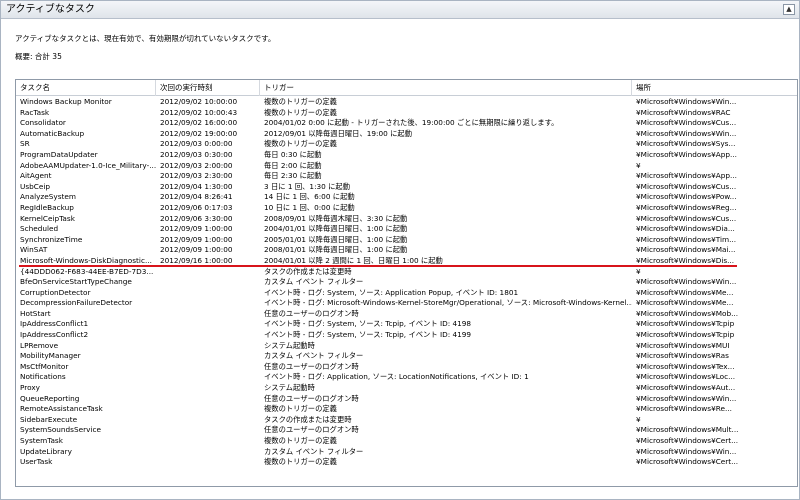  Describe the element at coordinates (308, 419) in the screenshot. I see `trigger-cell: タスクの作成または変更時` at that location.